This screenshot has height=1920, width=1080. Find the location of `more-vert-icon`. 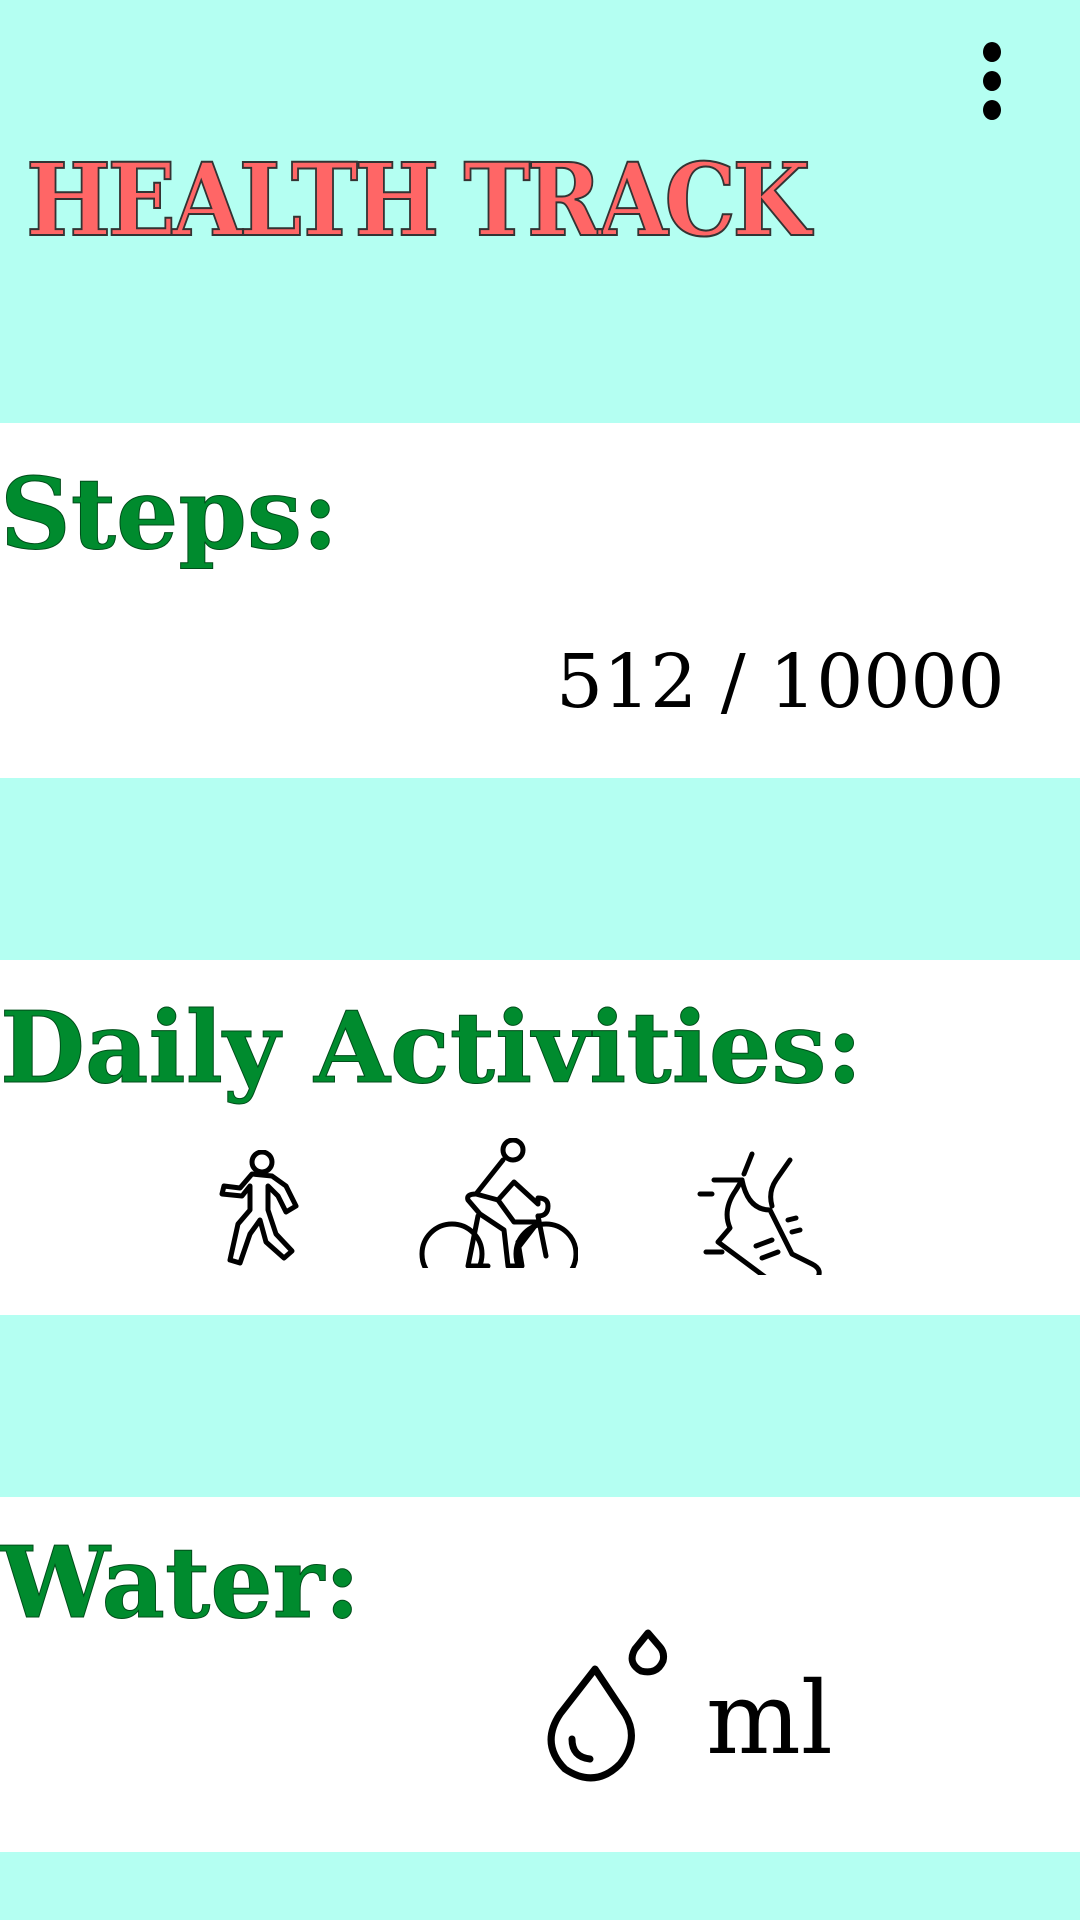

more-vert-icon is located at coordinates (992, 82).